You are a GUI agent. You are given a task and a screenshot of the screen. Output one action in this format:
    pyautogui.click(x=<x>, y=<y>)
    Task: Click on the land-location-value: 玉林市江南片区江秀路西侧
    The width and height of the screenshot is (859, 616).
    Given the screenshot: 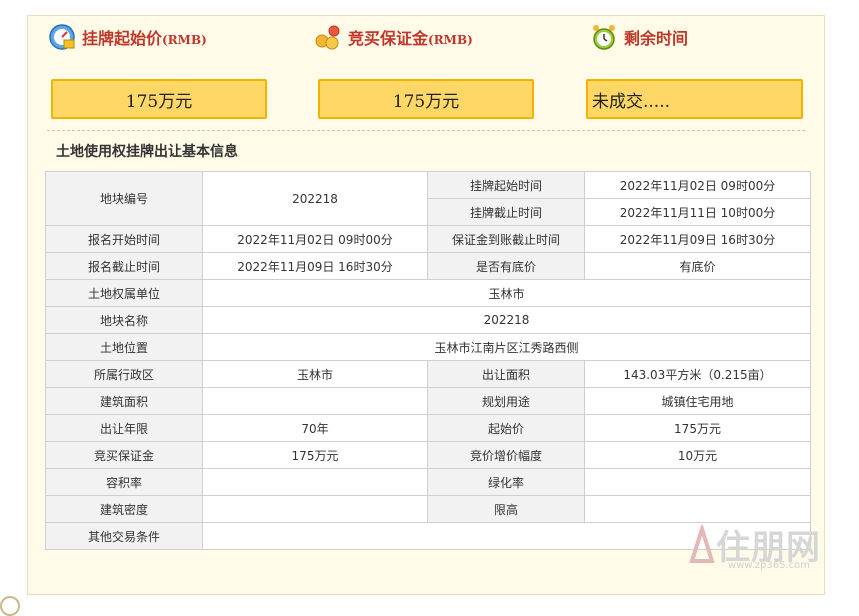 What is the action you would take?
    pyautogui.click(x=506, y=347)
    